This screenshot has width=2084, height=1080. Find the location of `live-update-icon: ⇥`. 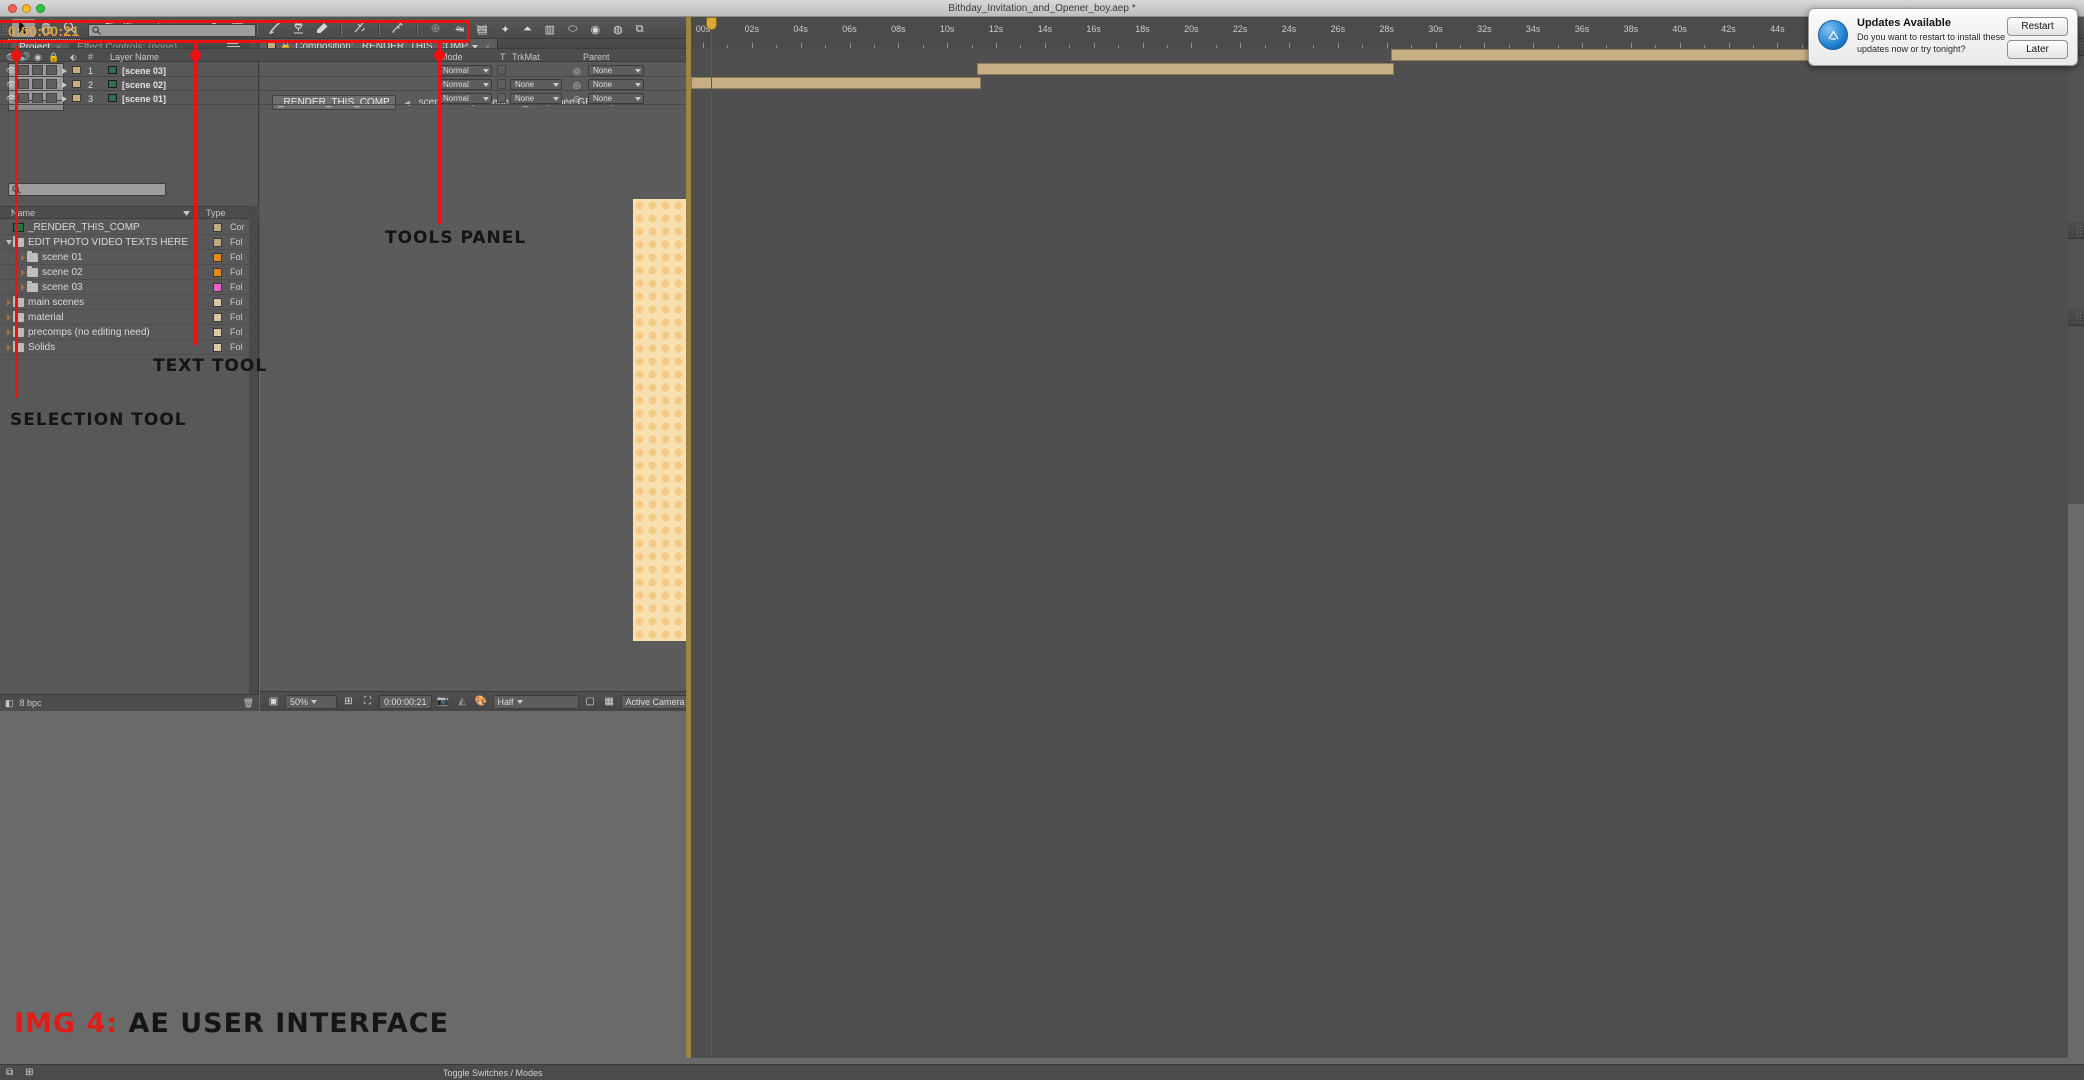

live-update-icon: ⇥ is located at coordinates (459, 29).